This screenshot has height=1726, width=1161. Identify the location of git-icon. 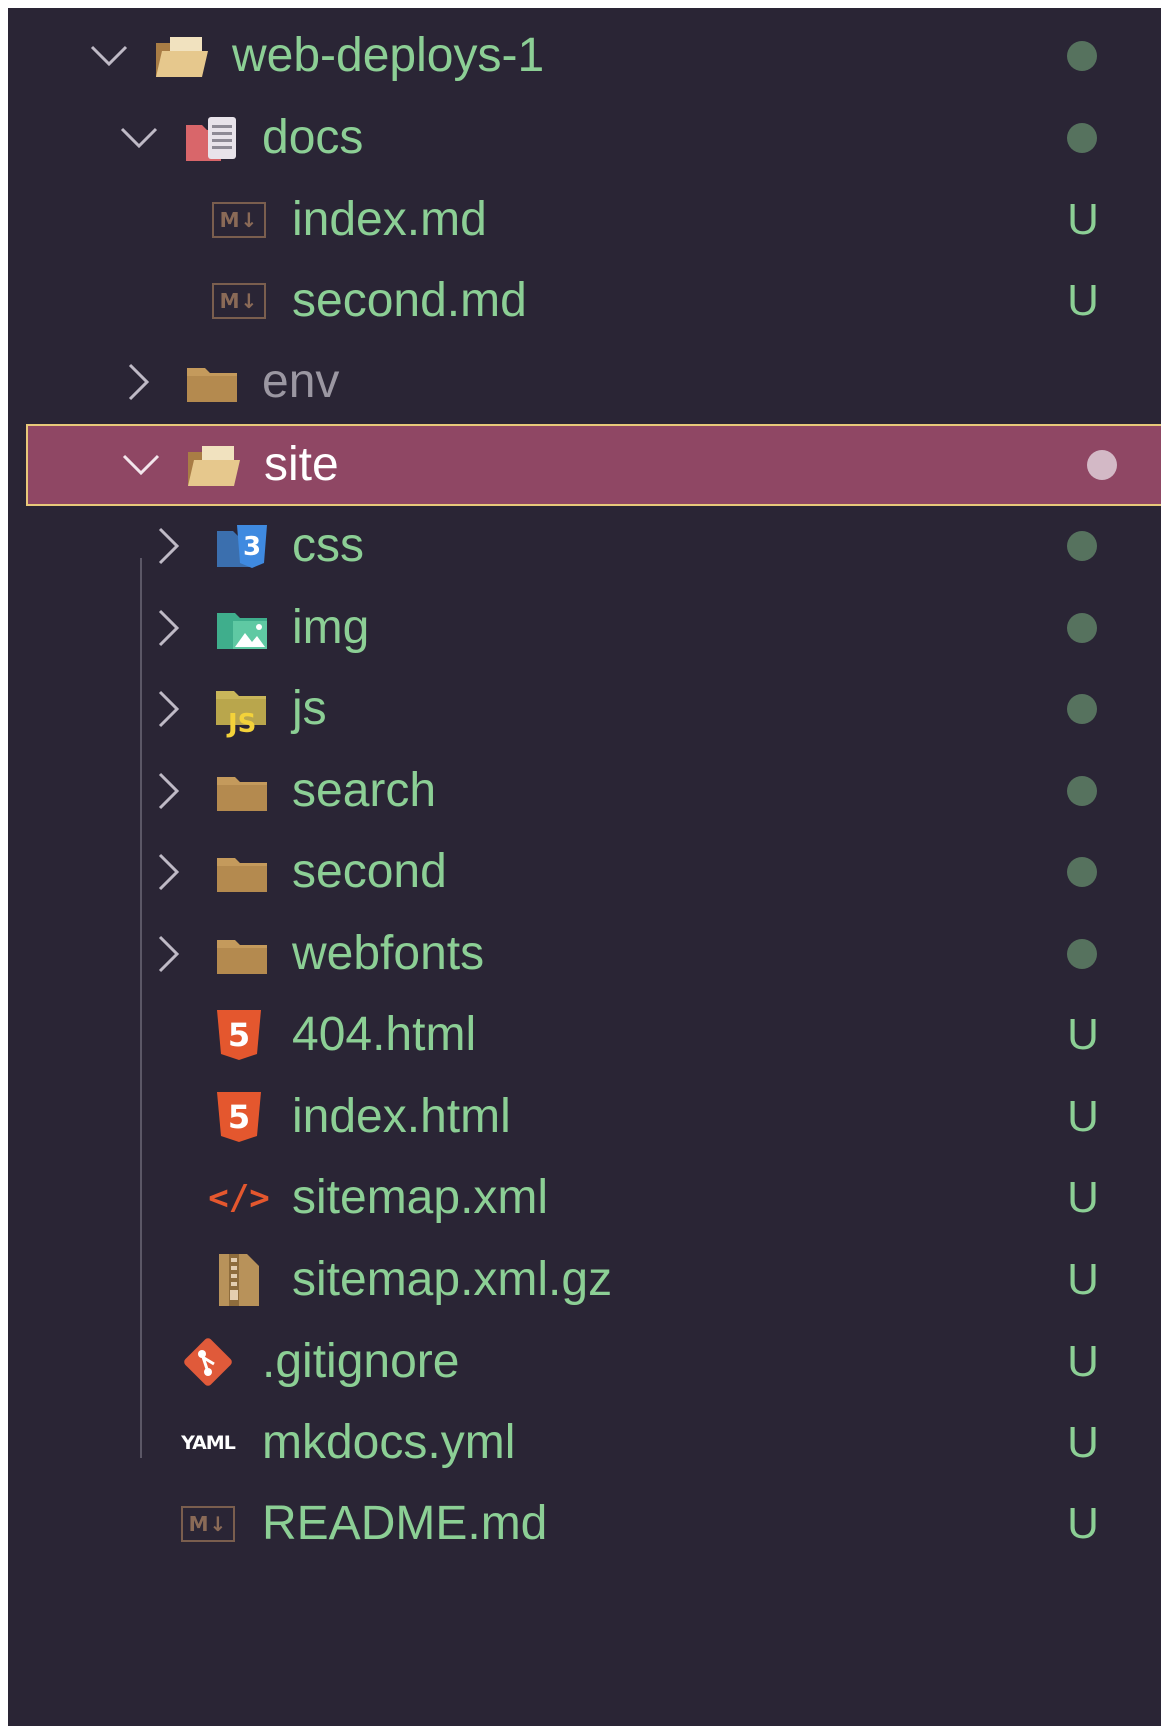
(208, 1362).